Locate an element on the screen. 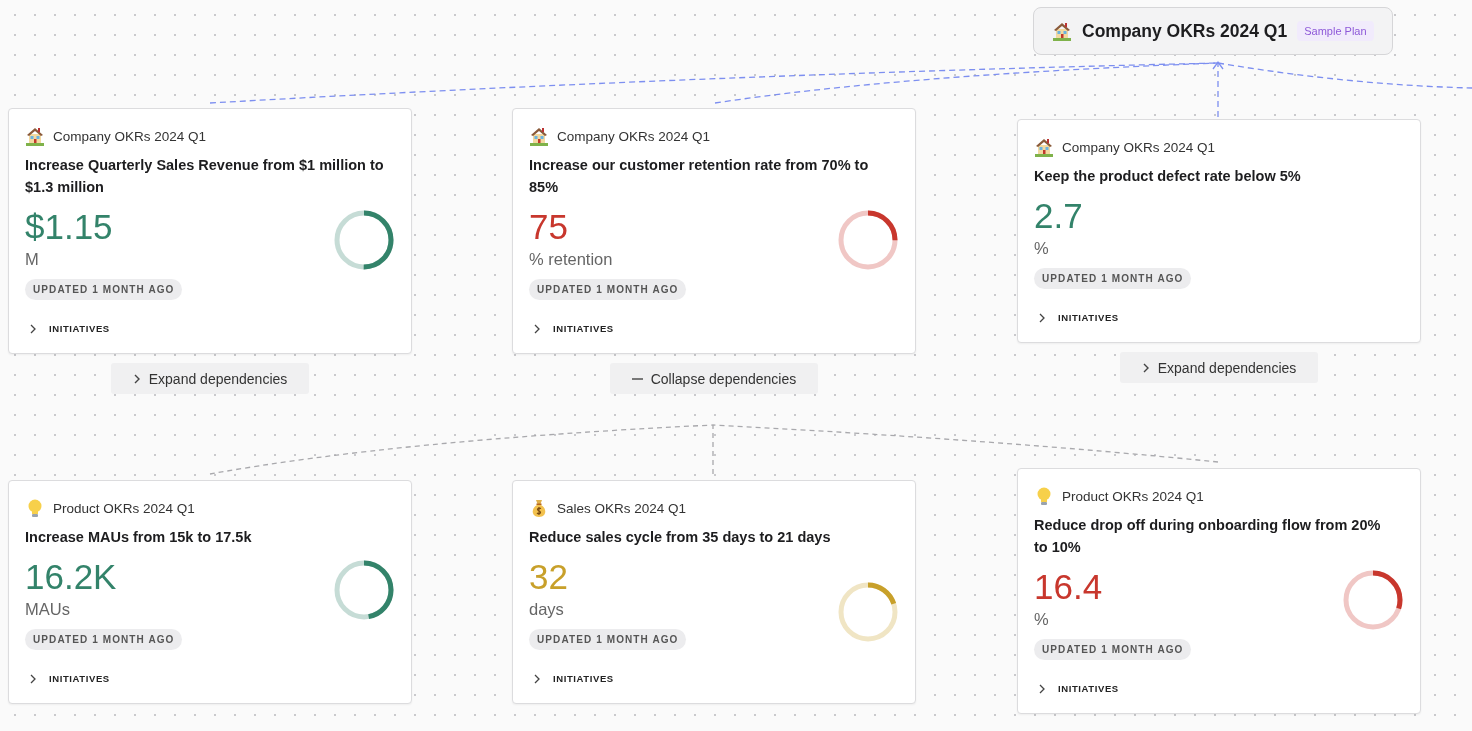 The image size is (1472, 731). dependencies-button: Collapse dependencies is located at coordinates (714, 378).